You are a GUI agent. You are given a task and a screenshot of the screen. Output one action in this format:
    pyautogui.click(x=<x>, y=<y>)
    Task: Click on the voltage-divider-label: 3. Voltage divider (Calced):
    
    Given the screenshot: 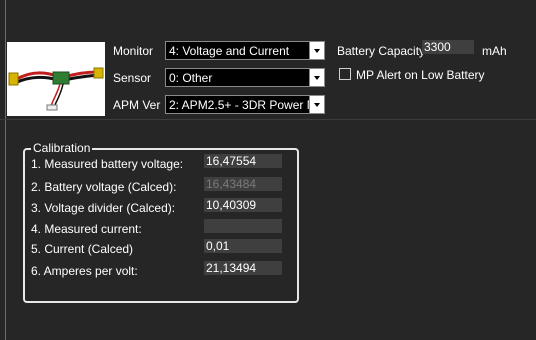 What is the action you would take?
    pyautogui.click(x=103, y=208)
    